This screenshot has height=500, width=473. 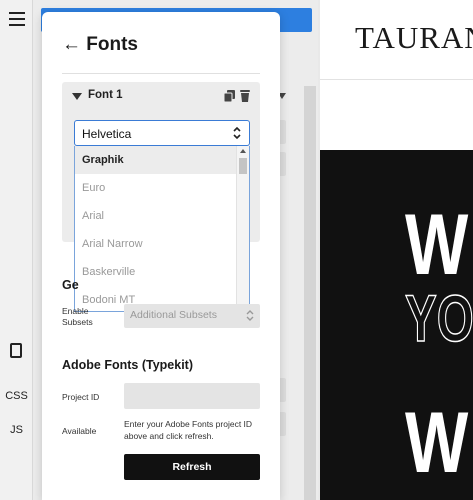 What do you see at coordinates (414, 37) in the screenshot?
I see `preview-logo: TAURAN` at bounding box center [414, 37].